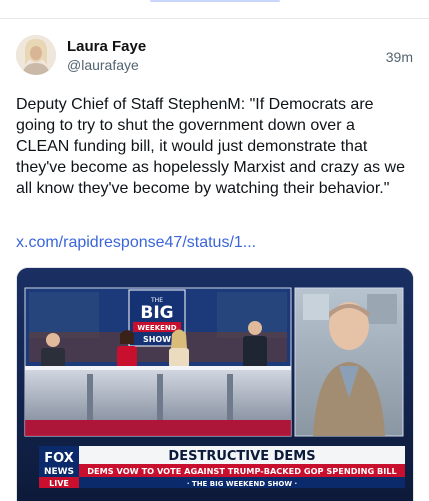 Image resolution: width=429 pixels, height=501 pixels. Describe the element at coordinates (156, 328) in the screenshot. I see `show-logo-weekend: WEEKEND` at that location.